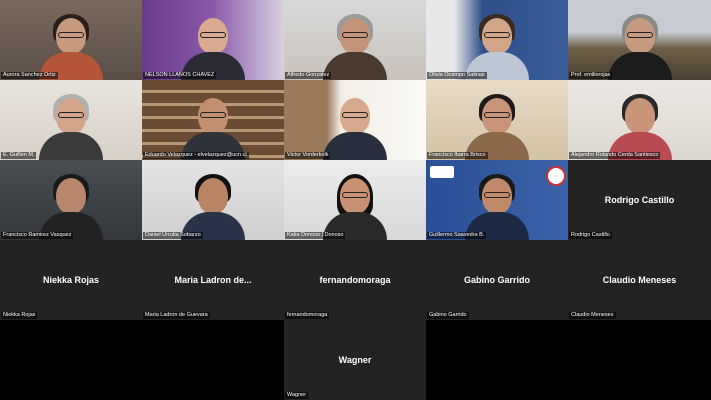 The height and width of the screenshot is (400, 711). I want to click on participant-tile: fernandomoraga fernandomoraga, so click(355, 280).